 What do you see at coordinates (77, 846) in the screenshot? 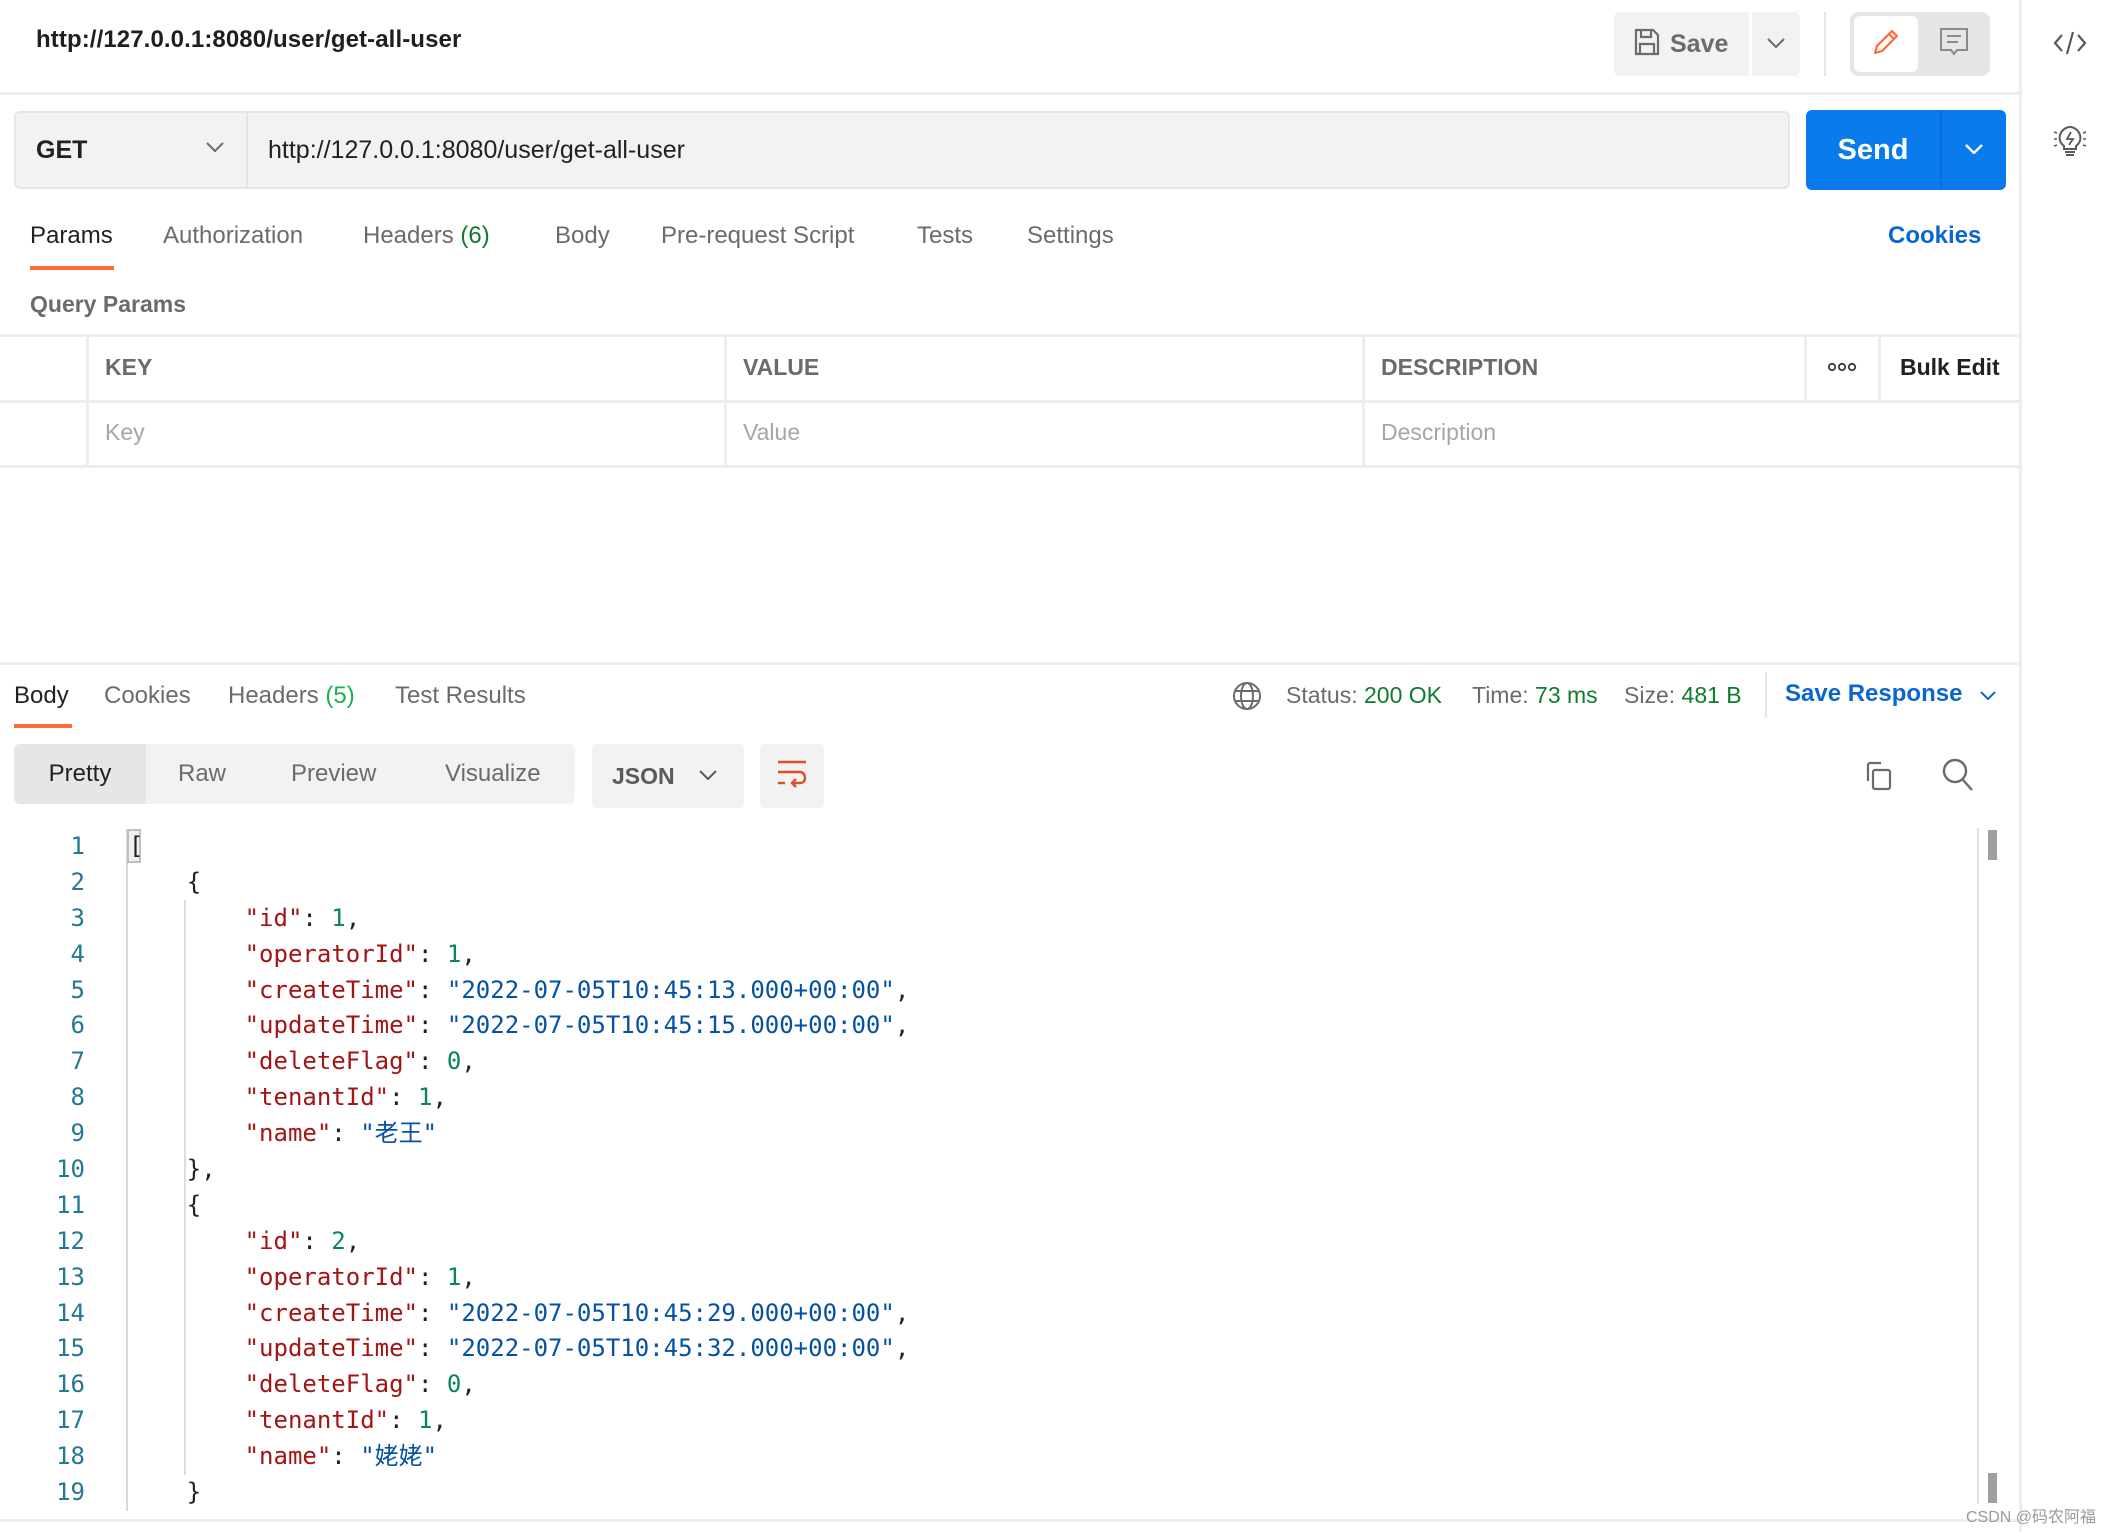
I see `line-number: 1` at bounding box center [77, 846].